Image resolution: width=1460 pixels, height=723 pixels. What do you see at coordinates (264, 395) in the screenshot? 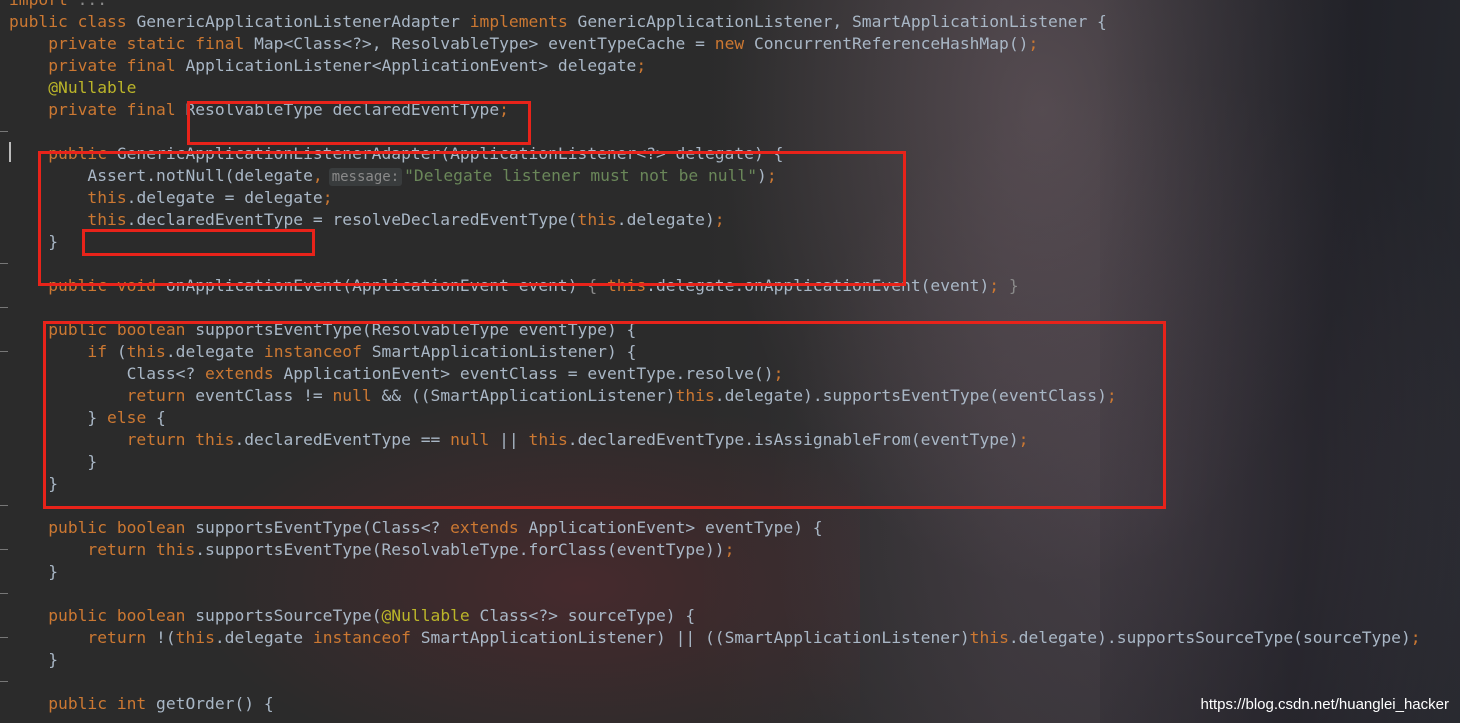
I see `code-token: eventClass !=` at bounding box center [264, 395].